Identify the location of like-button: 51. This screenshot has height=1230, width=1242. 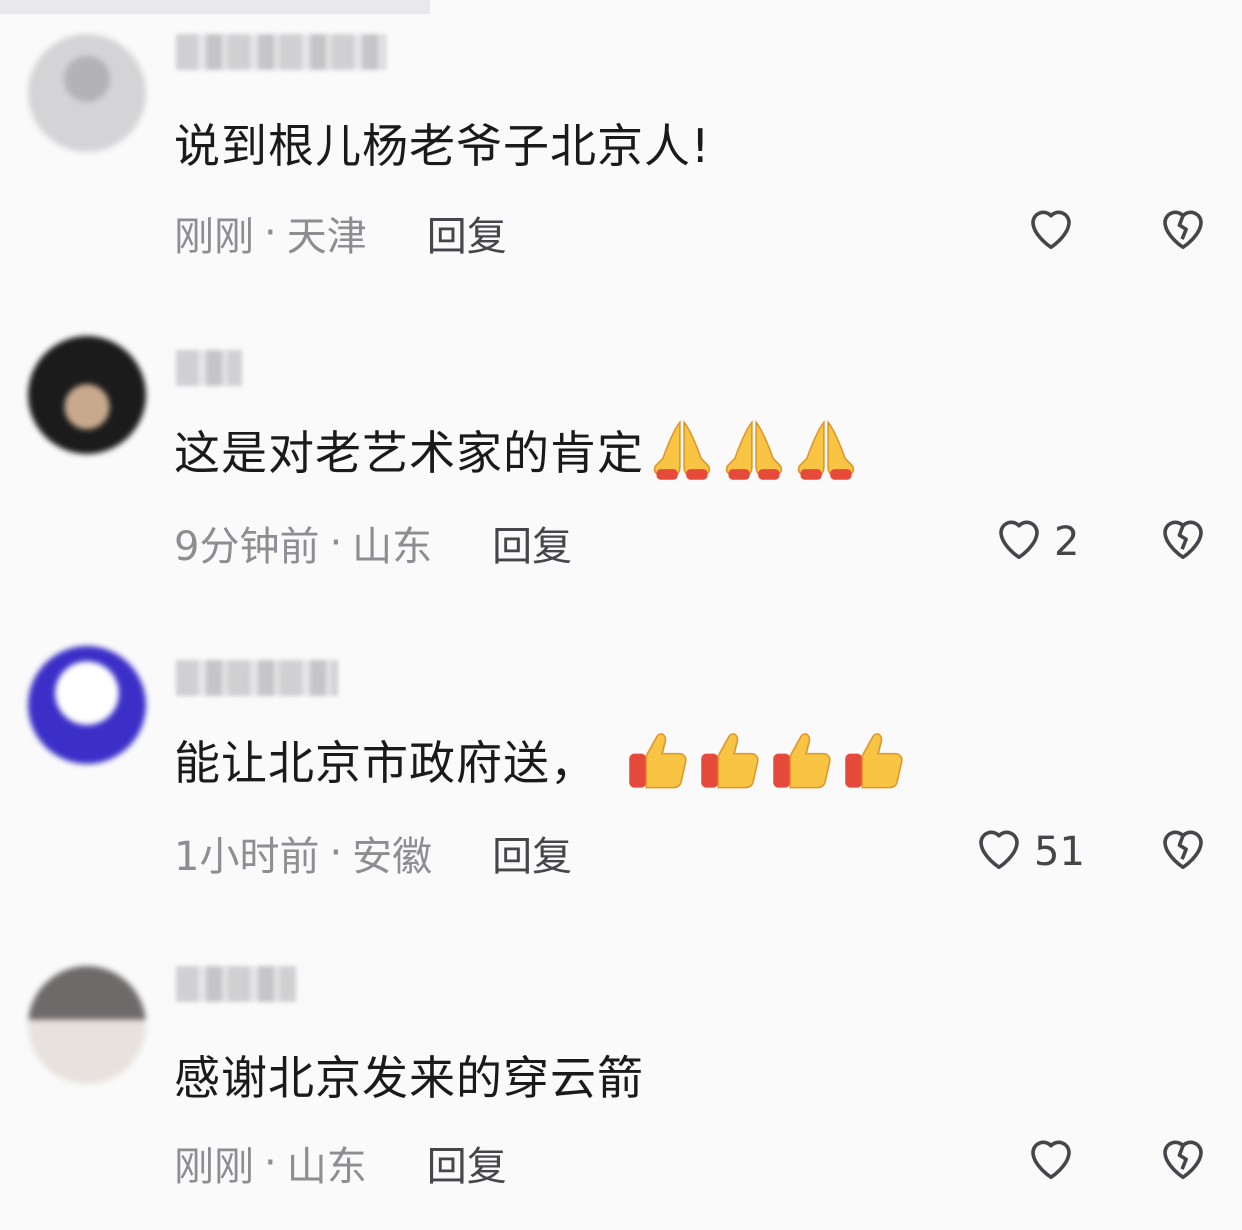
(1028, 852).